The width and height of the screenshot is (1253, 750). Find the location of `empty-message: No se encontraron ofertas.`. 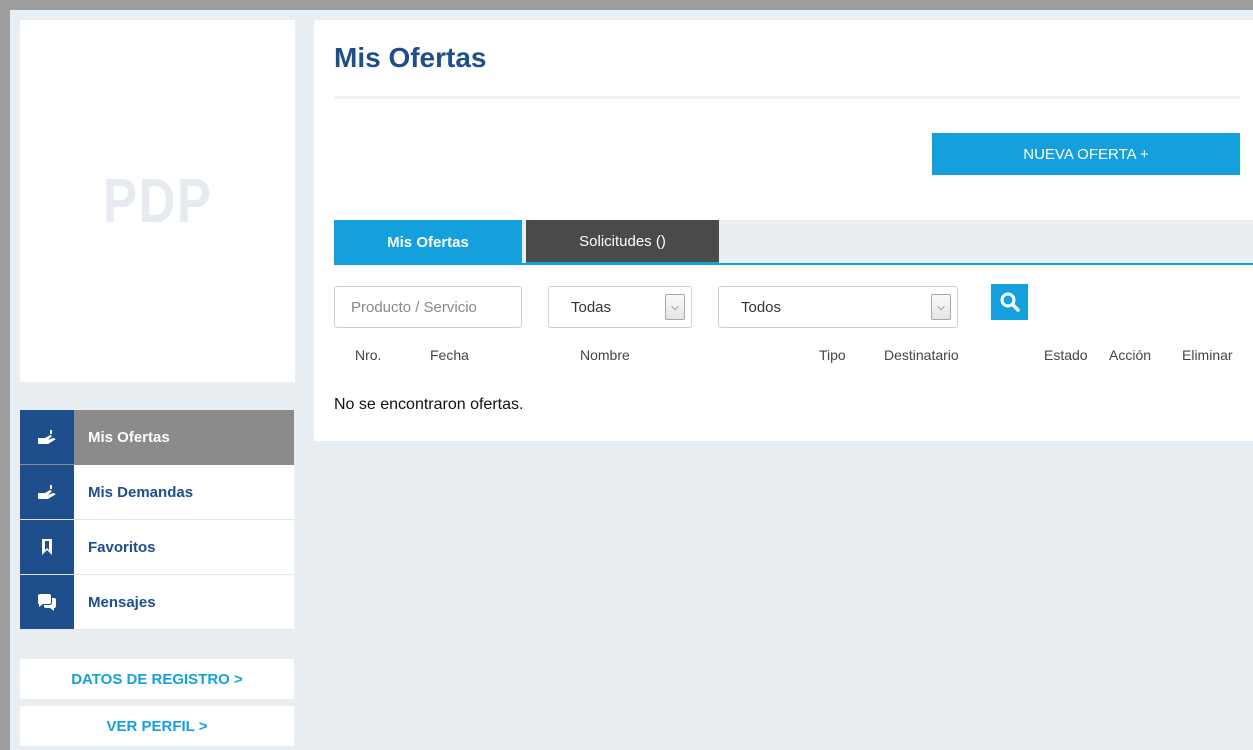

empty-message: No se encontraron ofertas. is located at coordinates (429, 404).